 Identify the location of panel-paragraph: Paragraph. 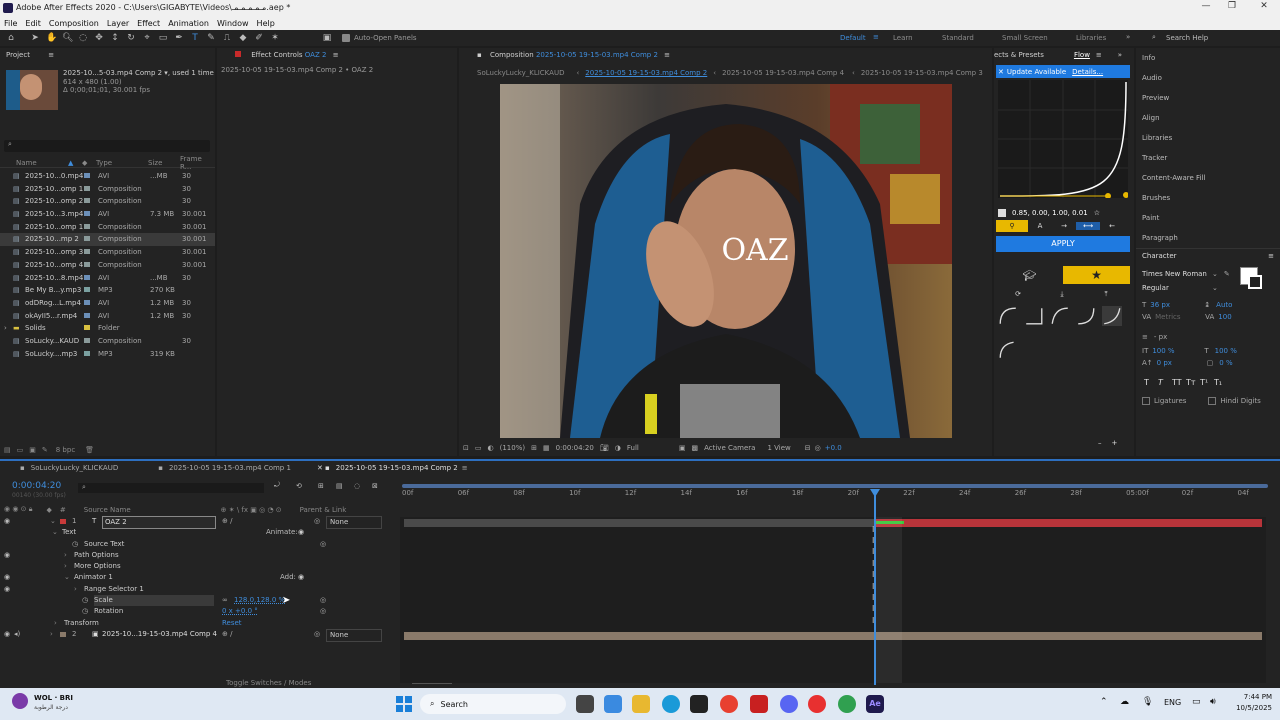
(1208, 238).